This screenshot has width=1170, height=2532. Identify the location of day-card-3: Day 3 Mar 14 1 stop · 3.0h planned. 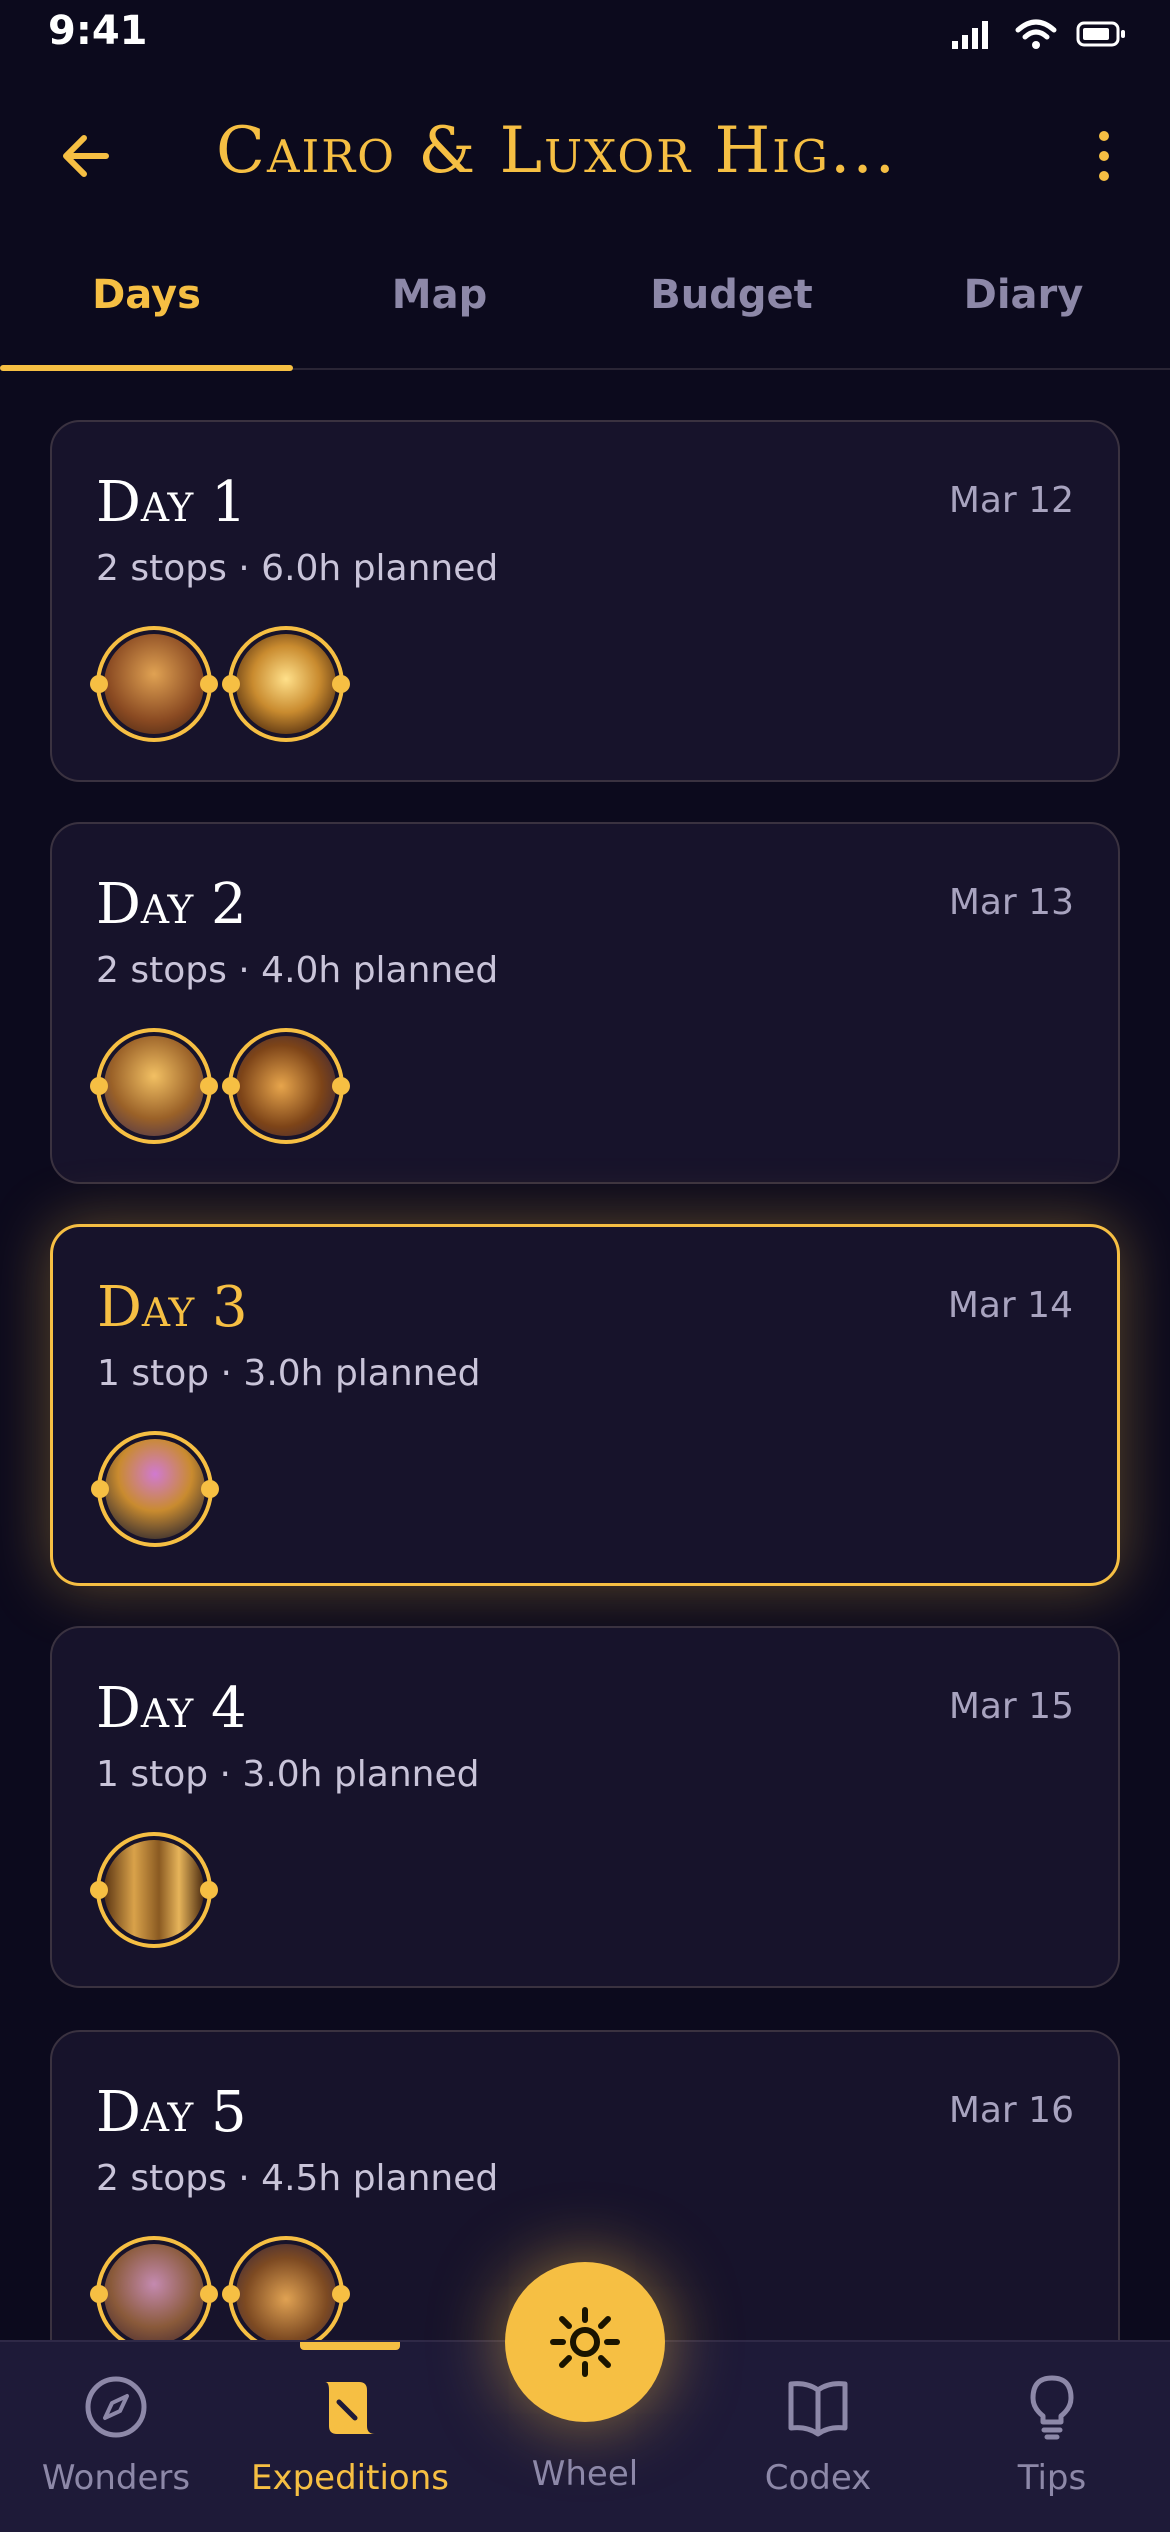
(585, 1405).